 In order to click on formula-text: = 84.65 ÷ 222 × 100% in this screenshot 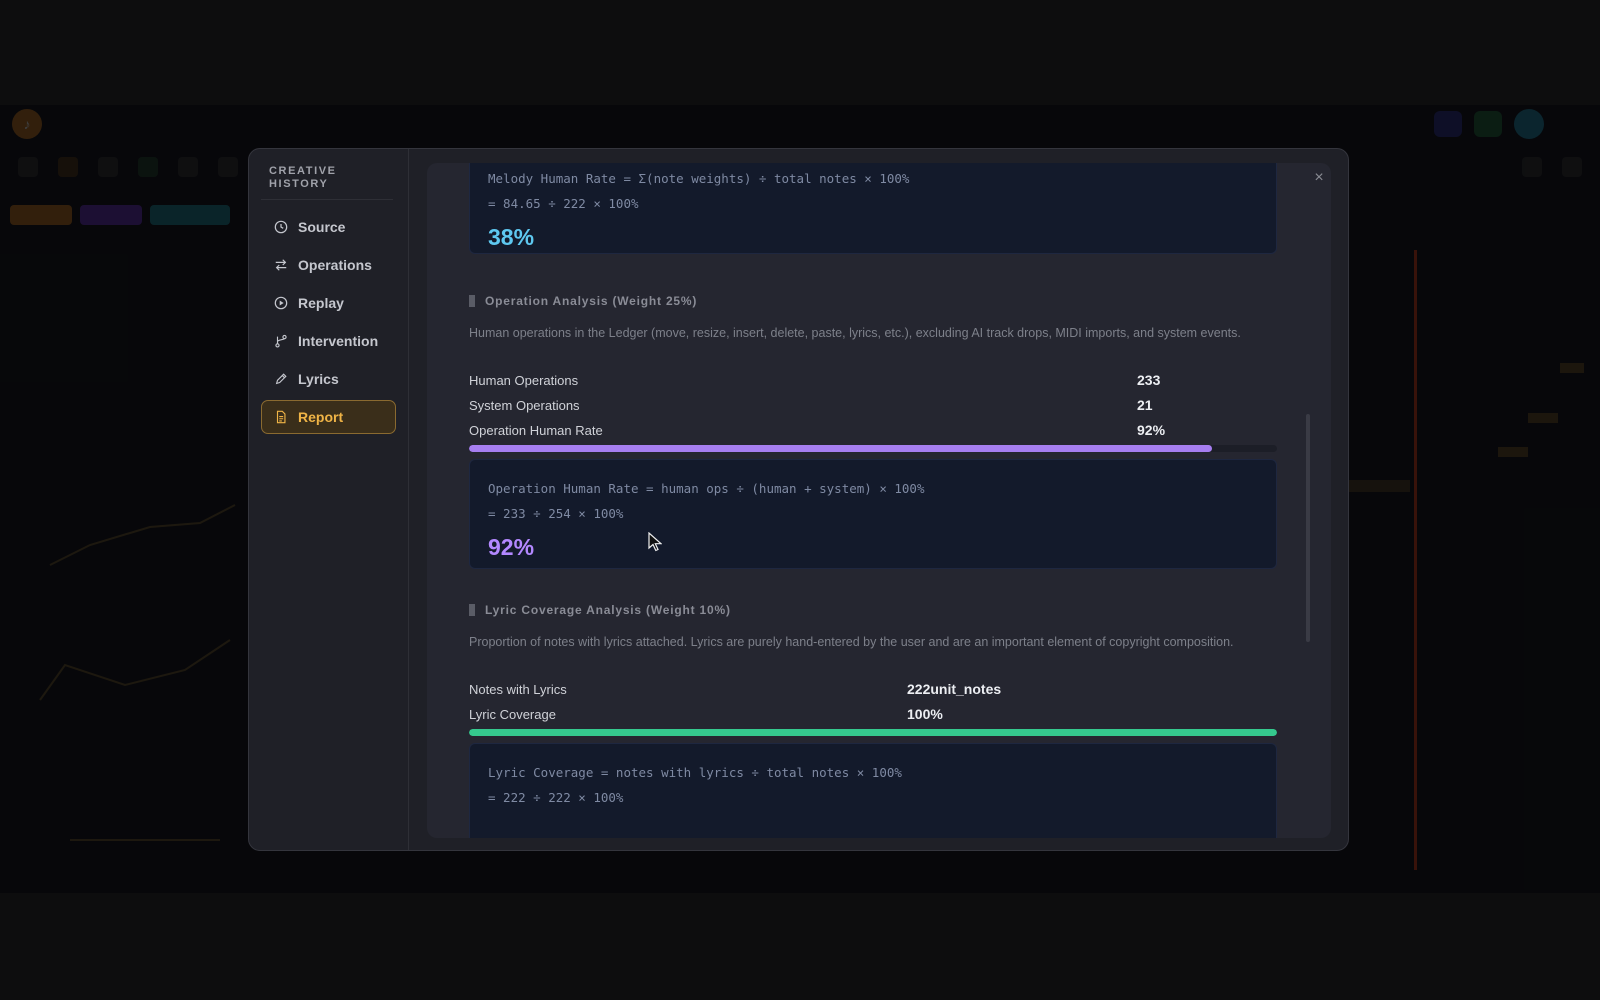, I will do `click(563, 203)`.